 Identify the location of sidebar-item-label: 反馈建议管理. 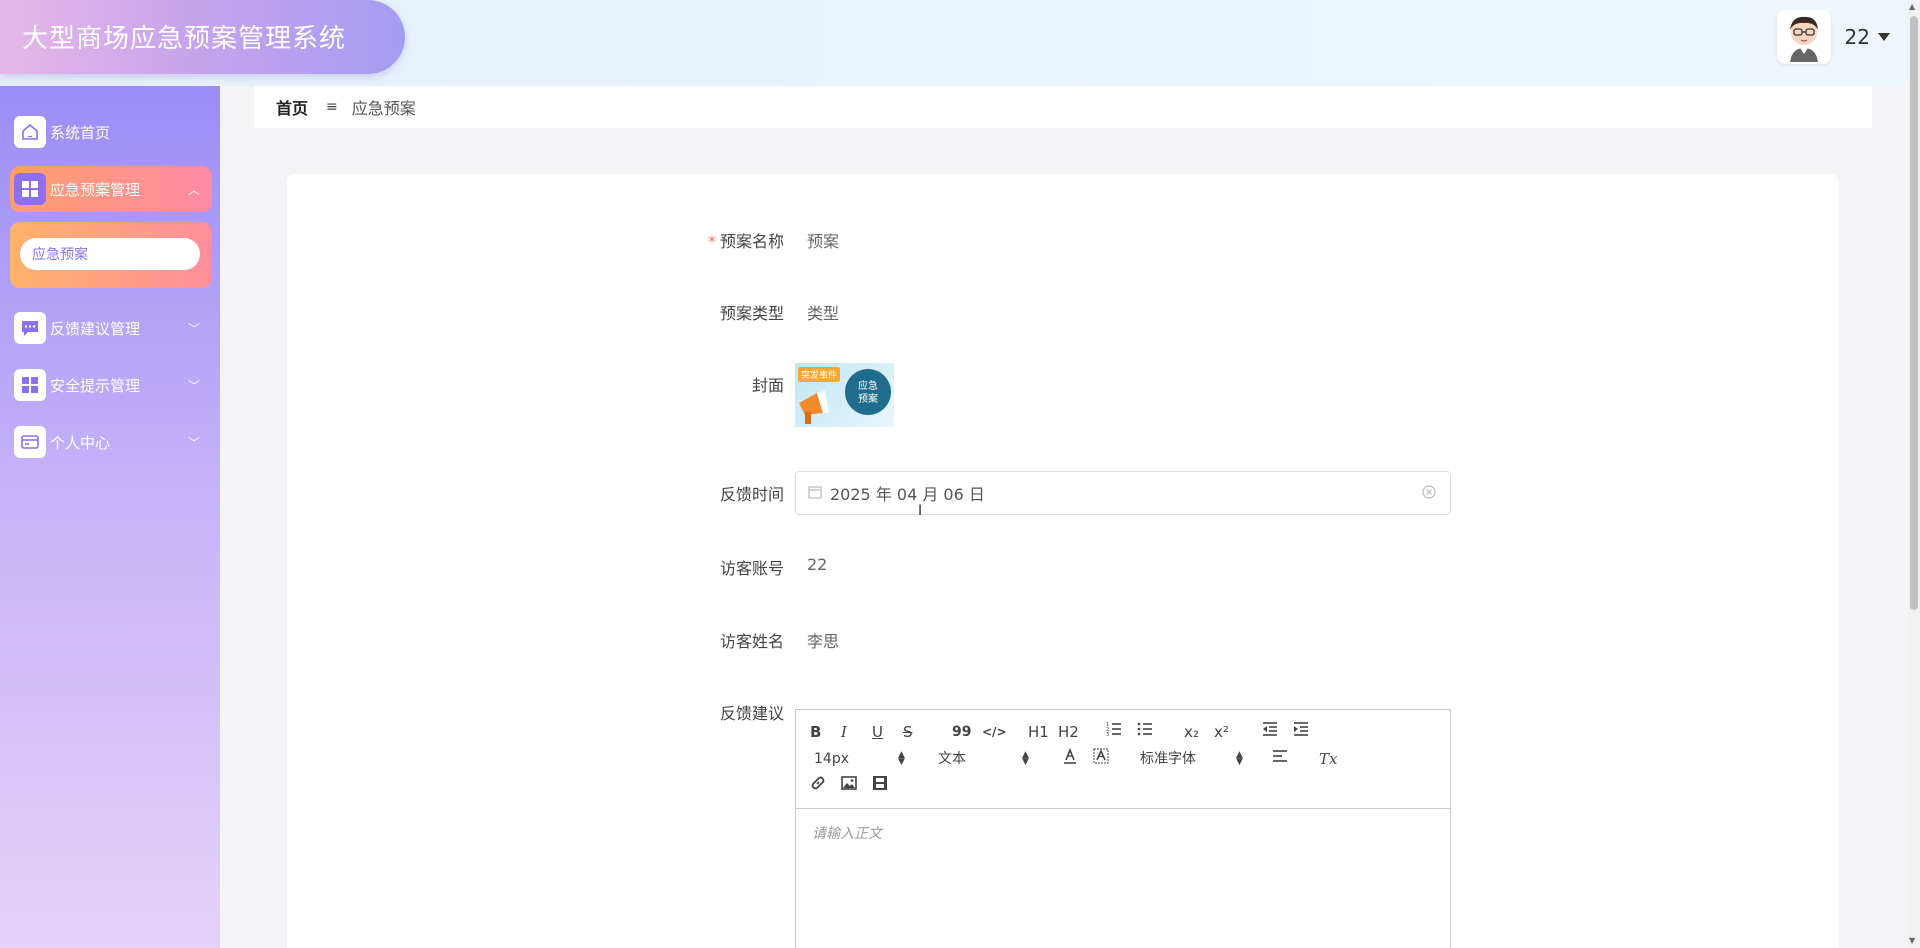
(95, 328).